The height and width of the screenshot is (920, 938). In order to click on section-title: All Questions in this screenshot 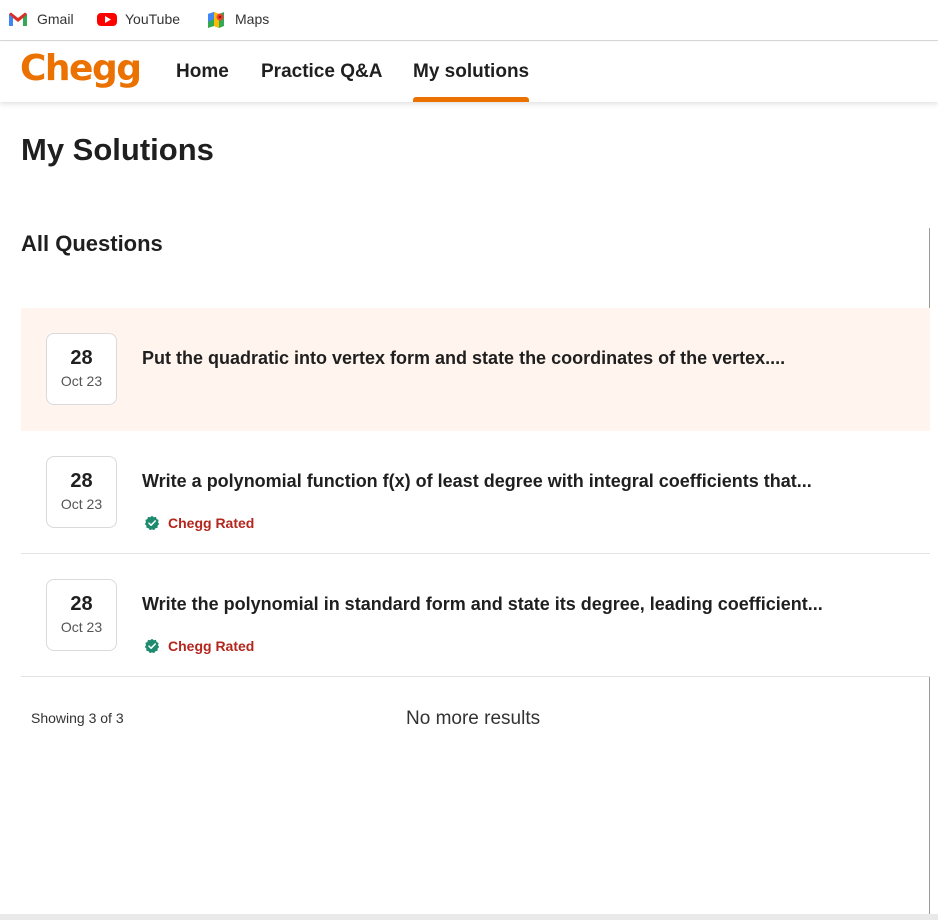, I will do `click(92, 243)`.